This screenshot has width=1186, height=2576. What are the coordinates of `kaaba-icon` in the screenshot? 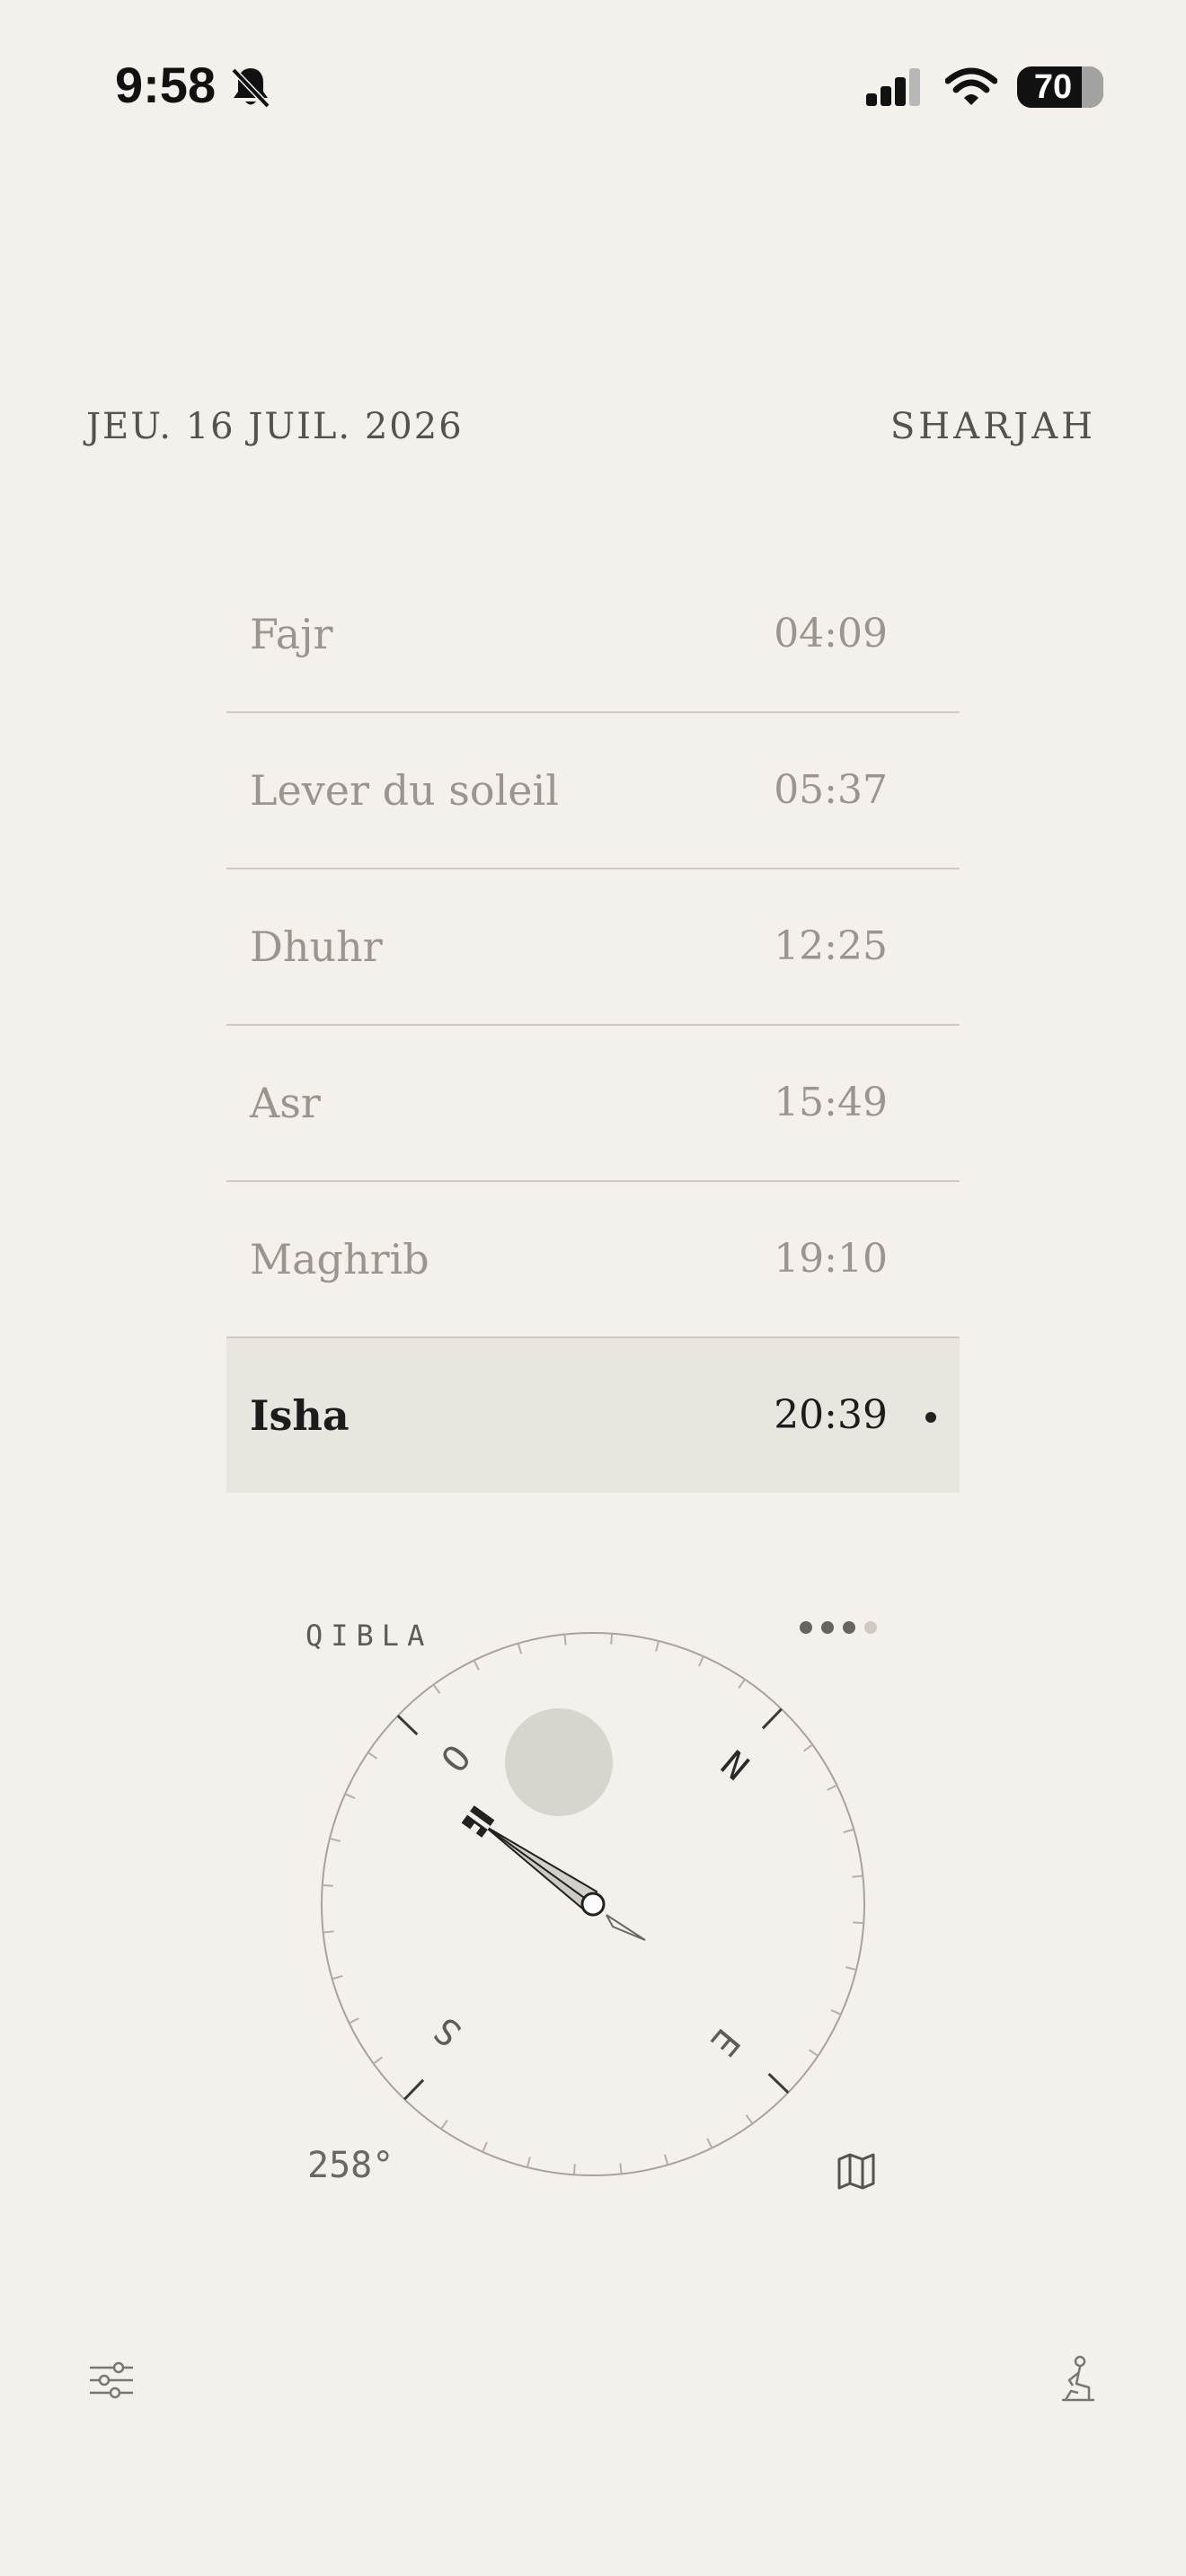 It's located at (478, 1821).